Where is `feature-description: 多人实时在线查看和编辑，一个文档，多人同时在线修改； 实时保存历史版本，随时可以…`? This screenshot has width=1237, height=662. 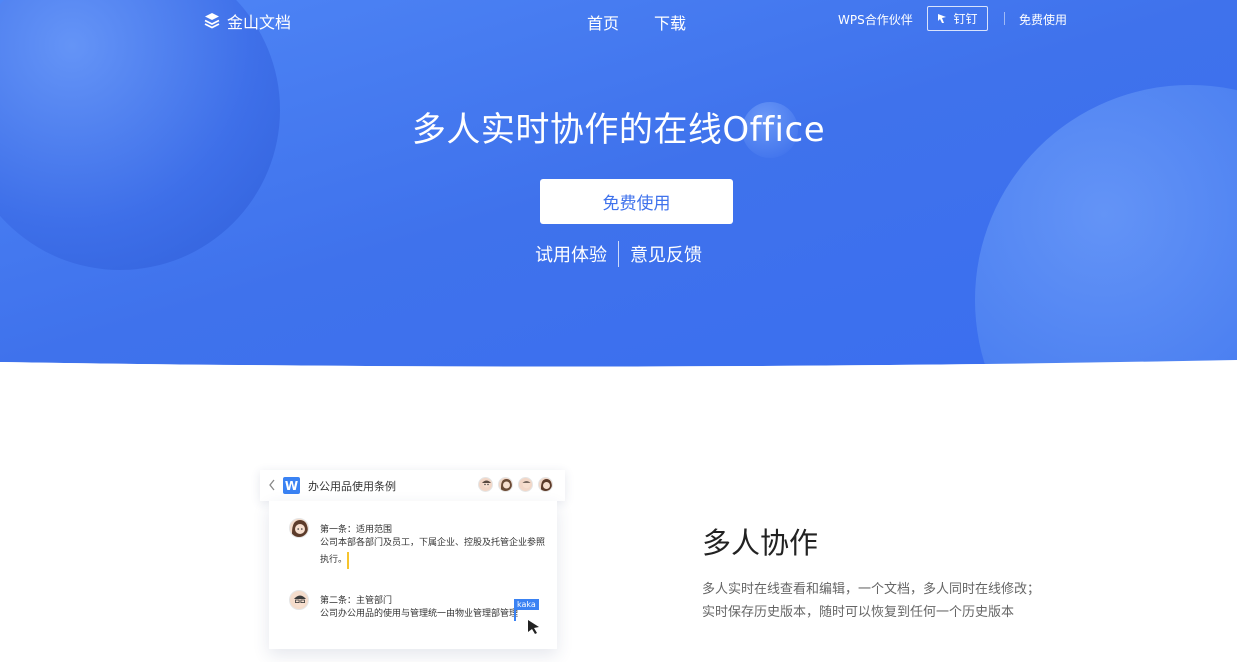 feature-description: 多人实时在线查看和编辑，一个文档，多人同时在线修改； 实时保存历史版本，随时可以… is located at coordinates (871, 601).